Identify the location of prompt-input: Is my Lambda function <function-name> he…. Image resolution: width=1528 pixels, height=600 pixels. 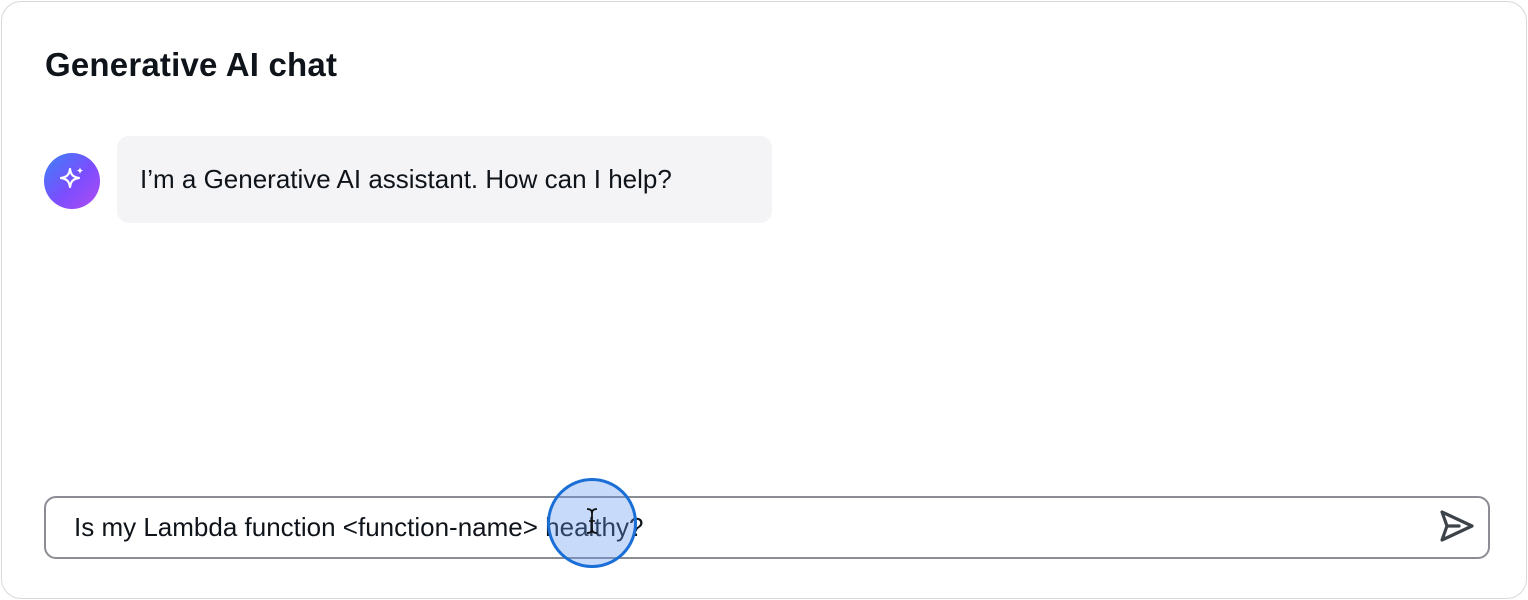
(767, 527).